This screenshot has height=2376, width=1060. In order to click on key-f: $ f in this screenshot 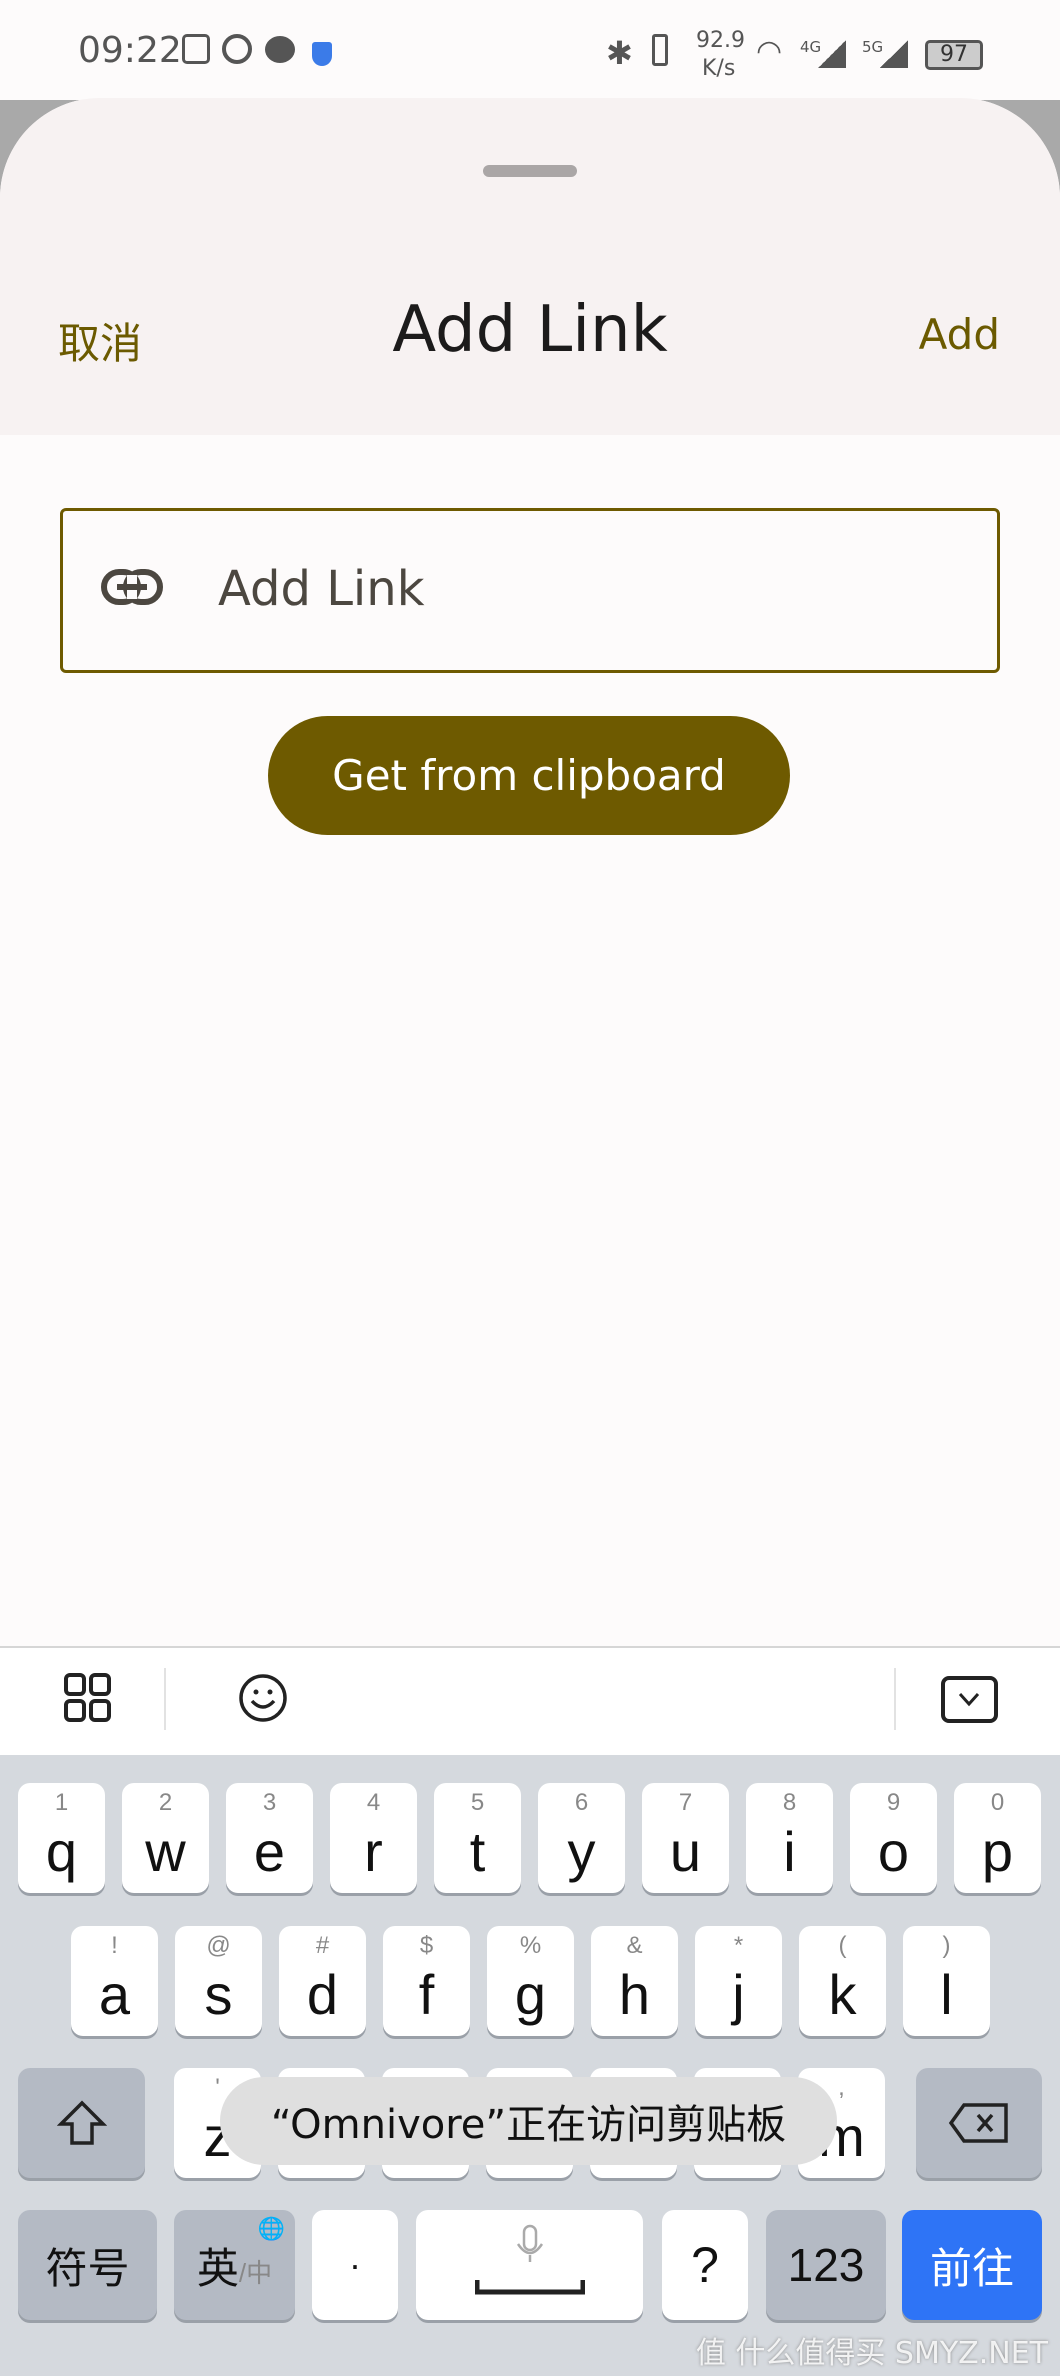, I will do `click(426, 1981)`.